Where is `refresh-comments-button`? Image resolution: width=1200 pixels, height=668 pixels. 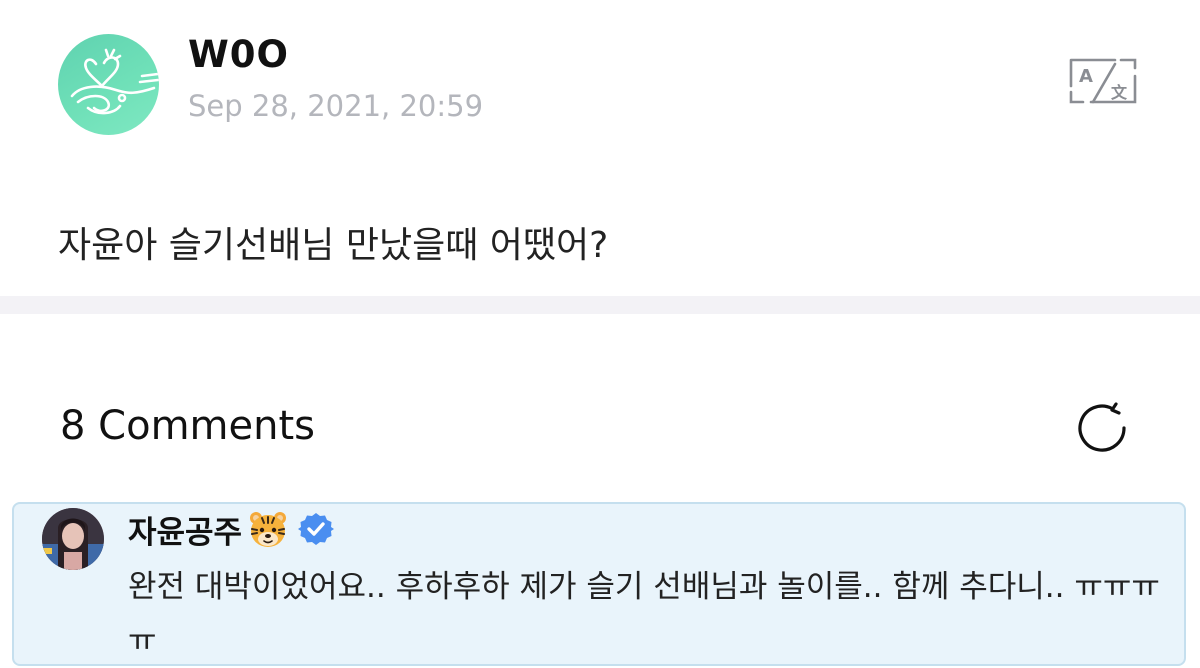
refresh-comments-button is located at coordinates (1102, 428).